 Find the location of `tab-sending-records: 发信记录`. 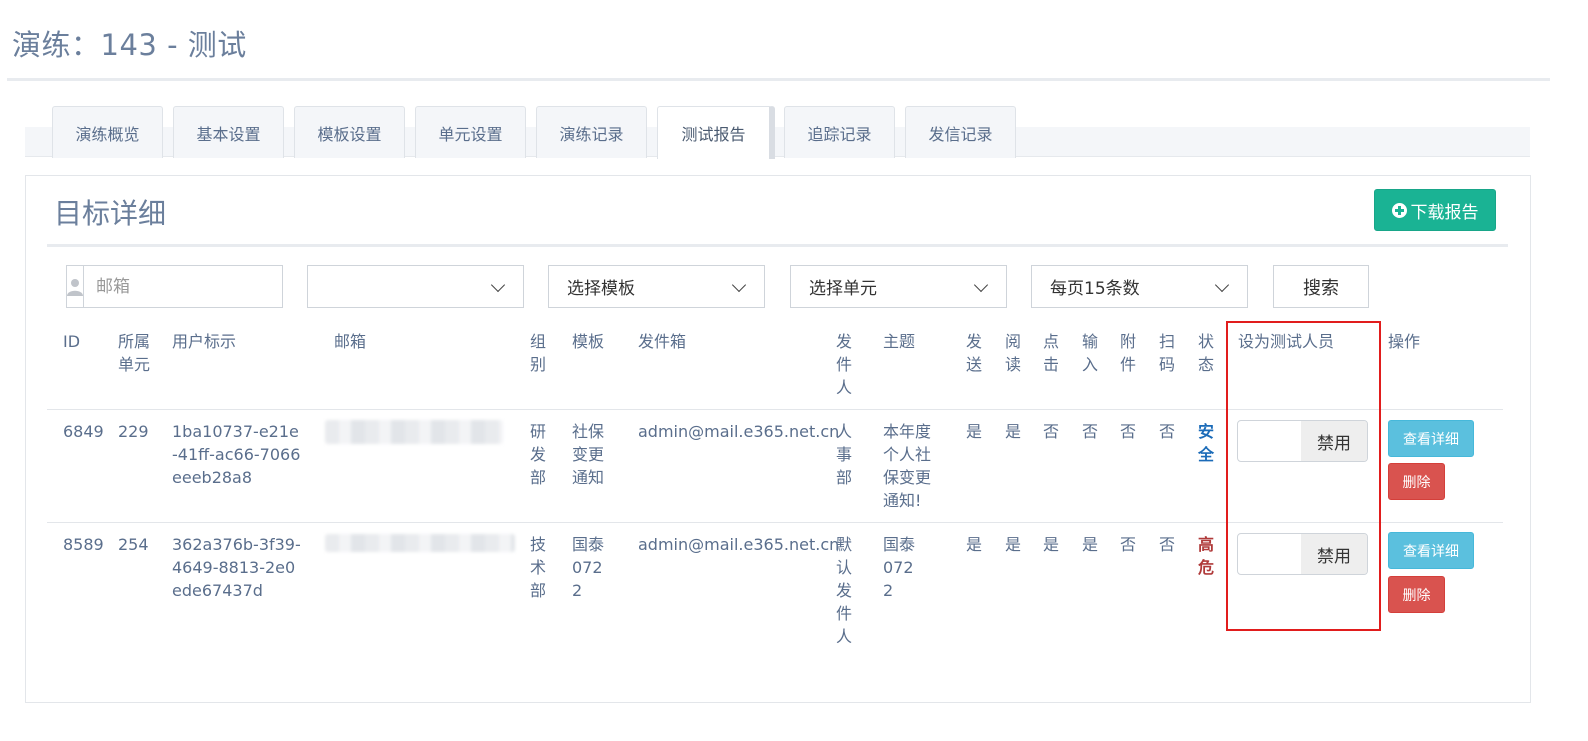

tab-sending-records: 发信记录 is located at coordinates (960, 132).